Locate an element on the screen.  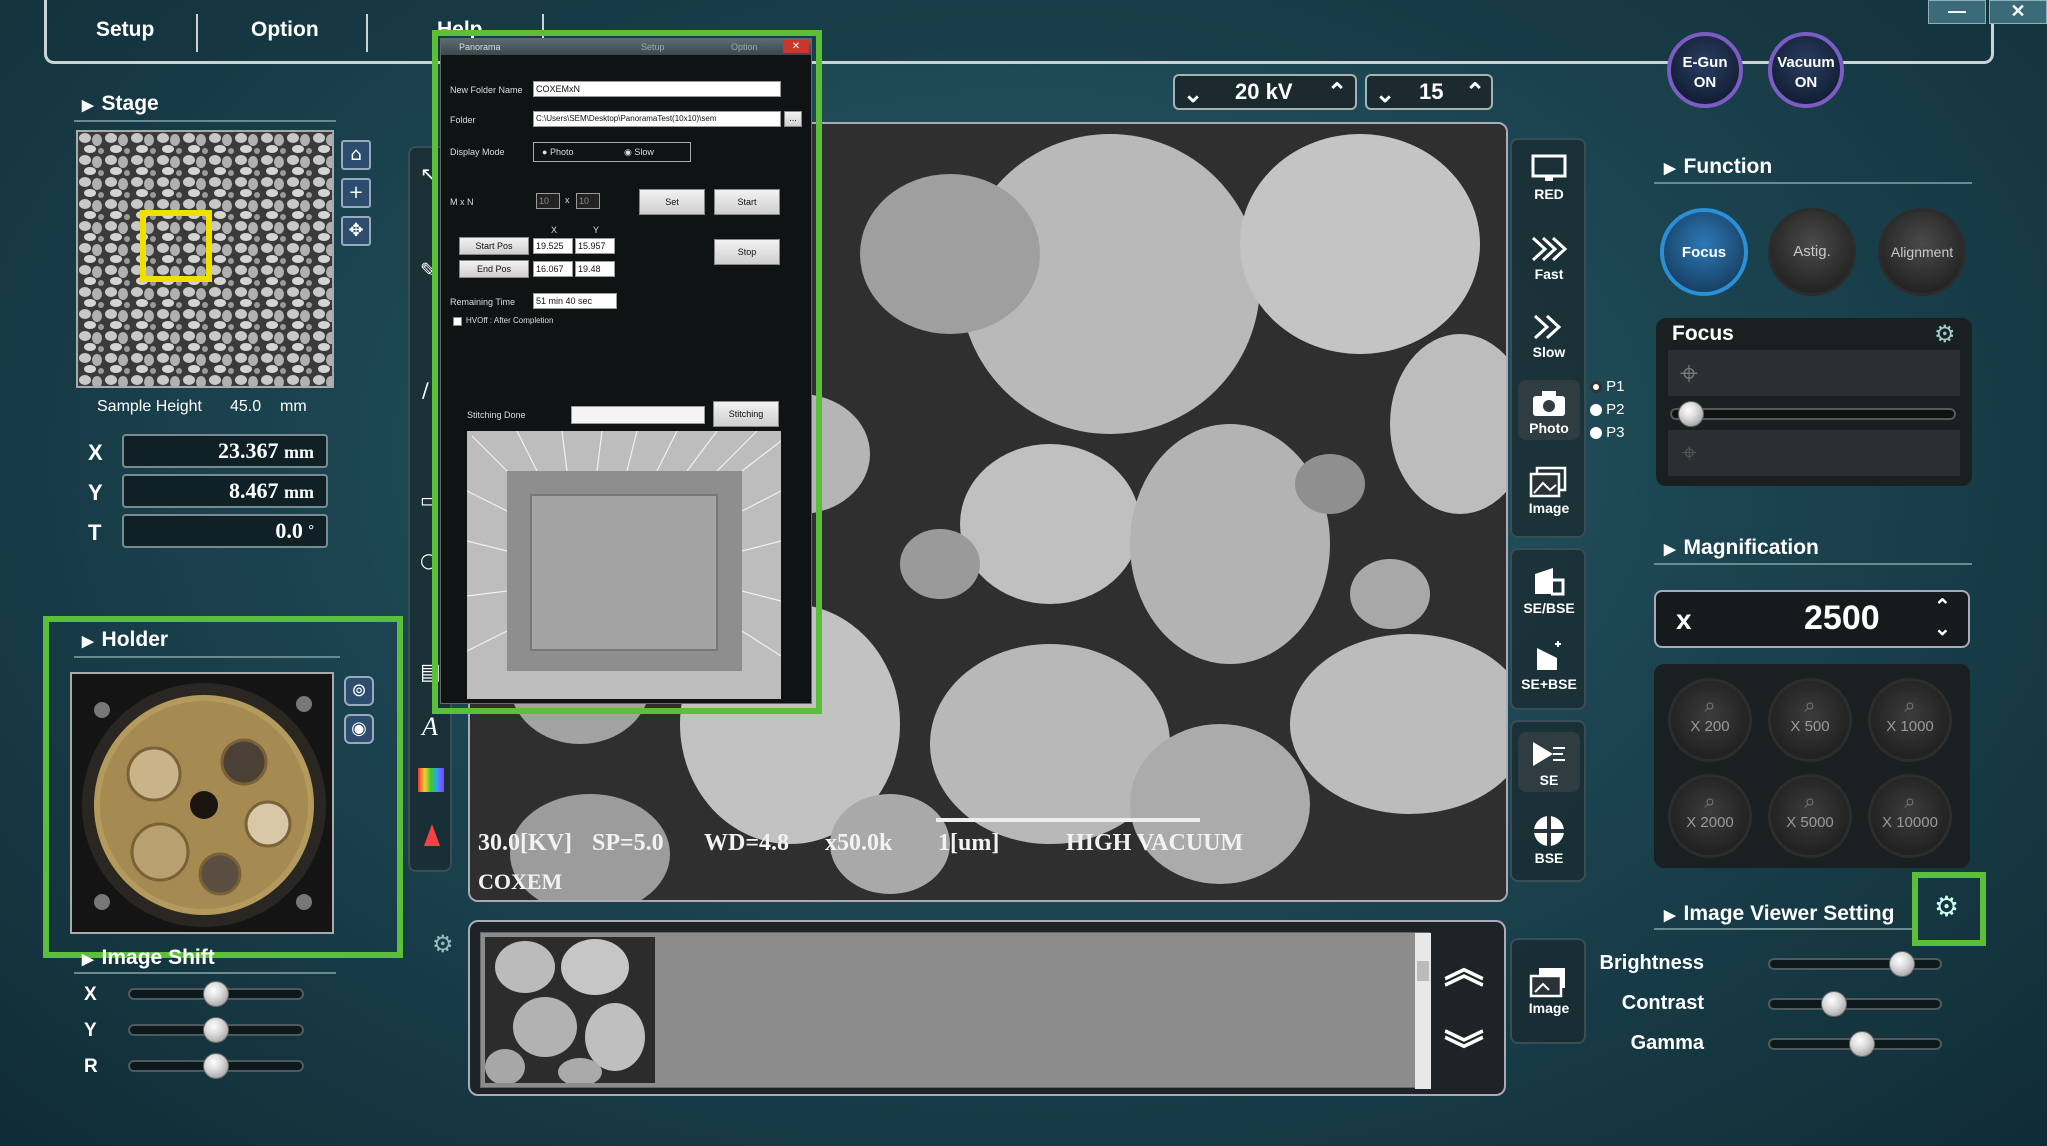
open-image-button: Image is located at coordinates (1549, 991).